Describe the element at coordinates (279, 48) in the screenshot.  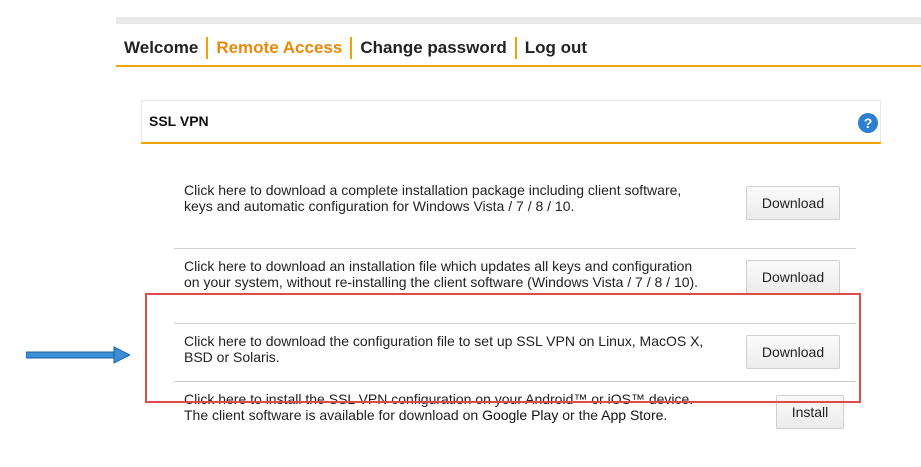
I see `nav-remote-access: Remote Access` at that location.